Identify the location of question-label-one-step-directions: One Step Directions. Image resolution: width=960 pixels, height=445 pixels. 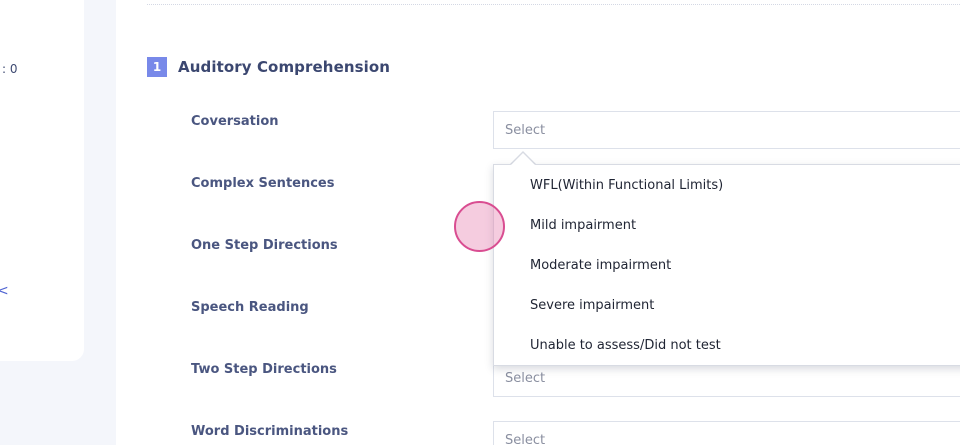
(264, 245).